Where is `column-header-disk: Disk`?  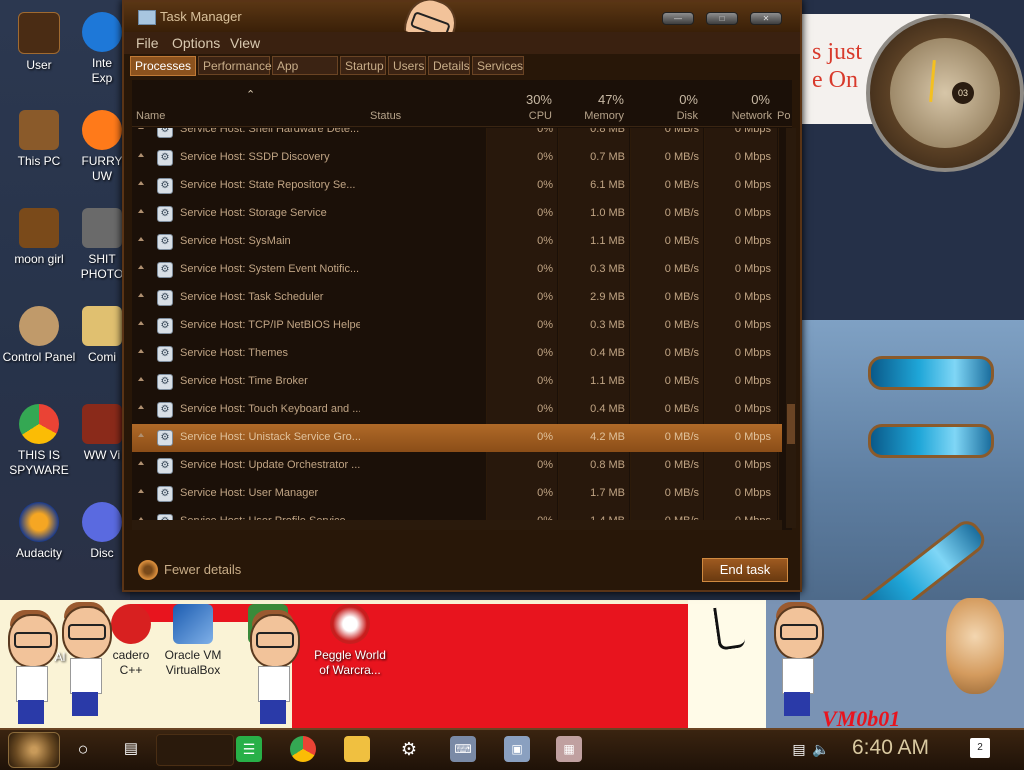 column-header-disk: Disk is located at coordinates (668, 116).